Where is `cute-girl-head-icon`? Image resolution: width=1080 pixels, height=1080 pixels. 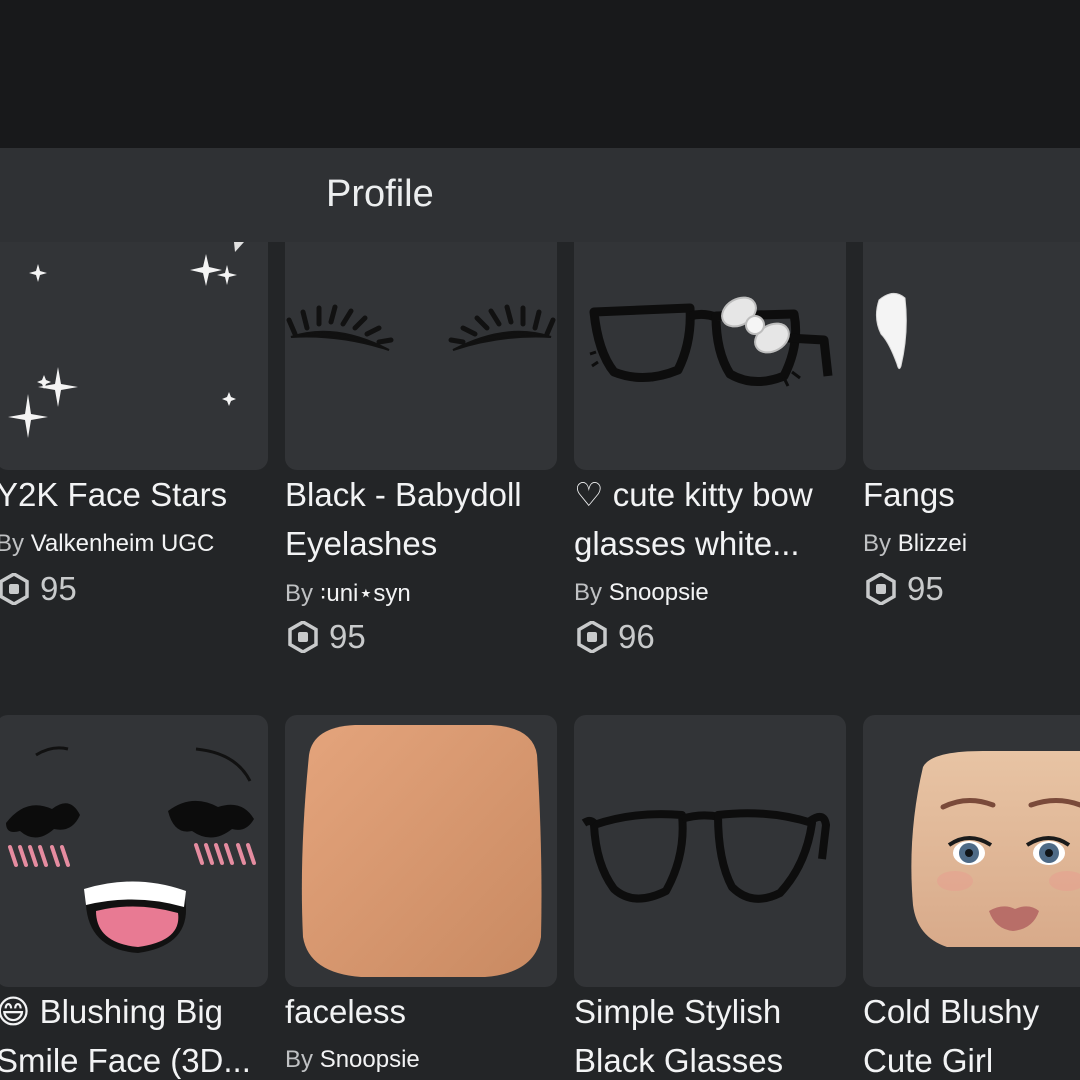
cute-girl-head-icon is located at coordinates (995, 849).